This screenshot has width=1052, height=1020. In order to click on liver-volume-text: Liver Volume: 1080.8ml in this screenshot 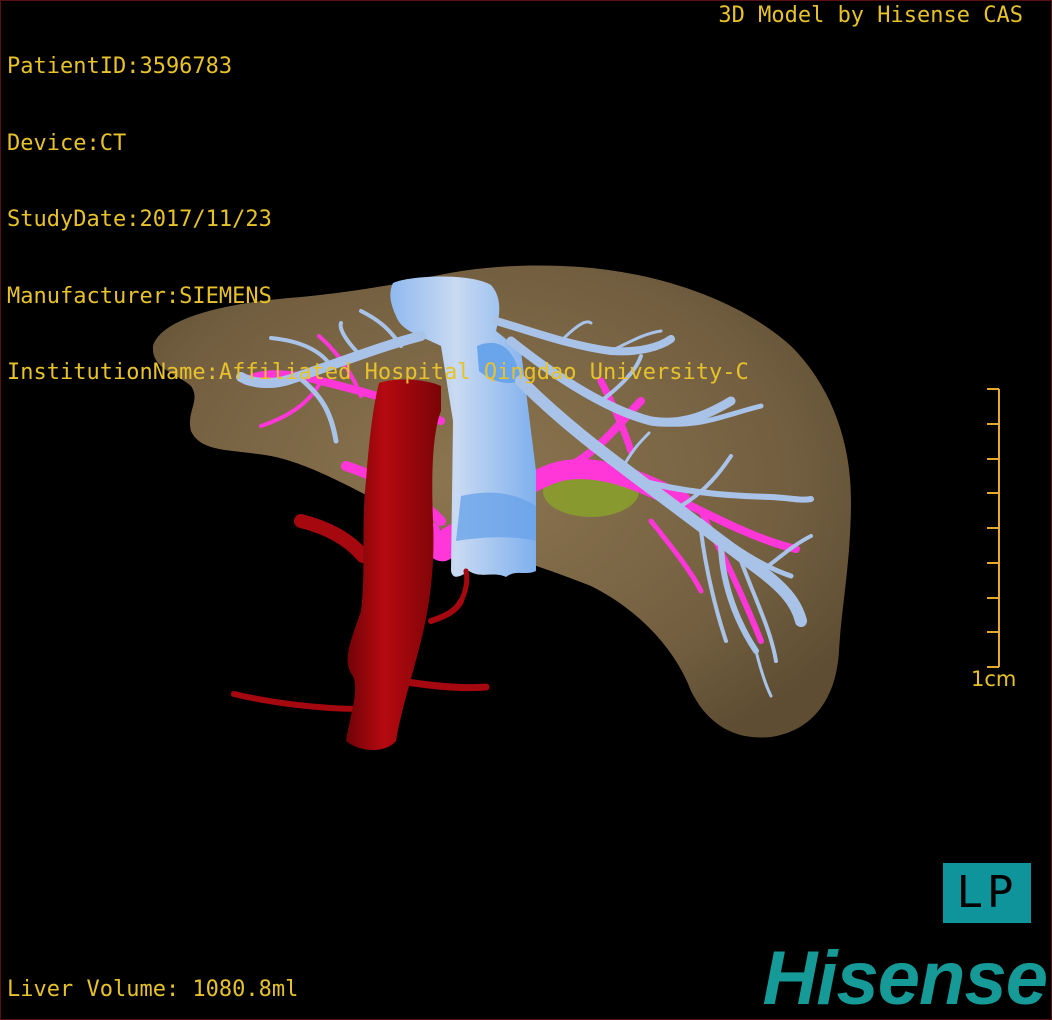, I will do `click(153, 989)`.